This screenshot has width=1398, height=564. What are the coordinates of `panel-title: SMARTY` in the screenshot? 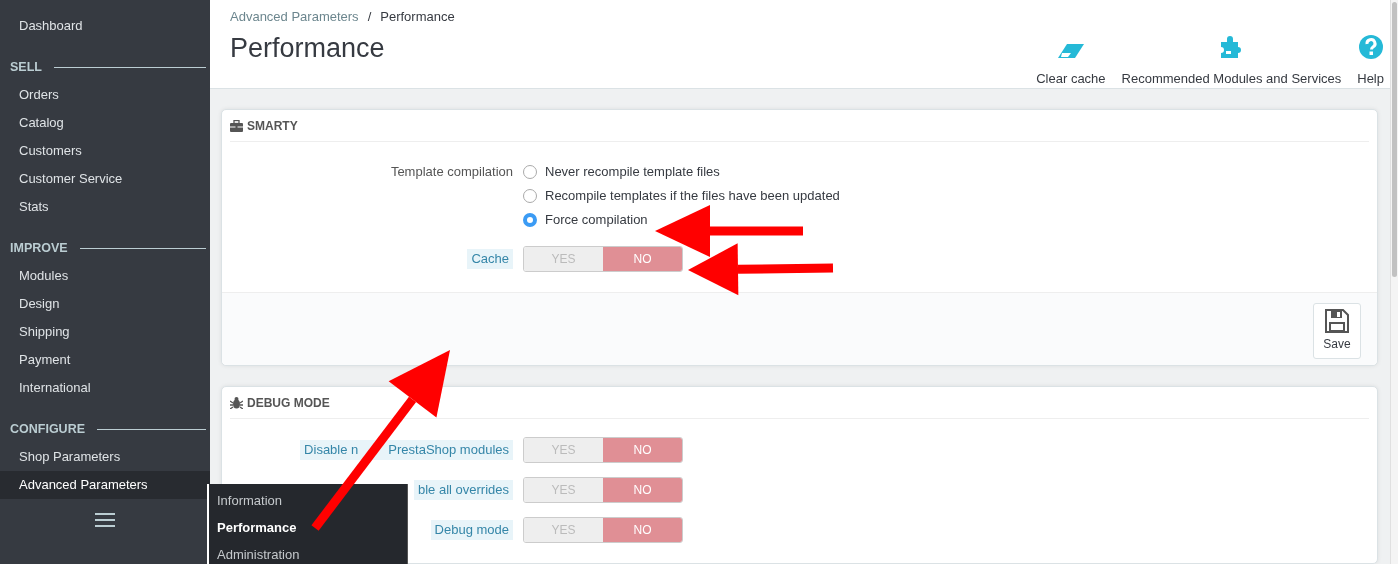 It's located at (272, 126).